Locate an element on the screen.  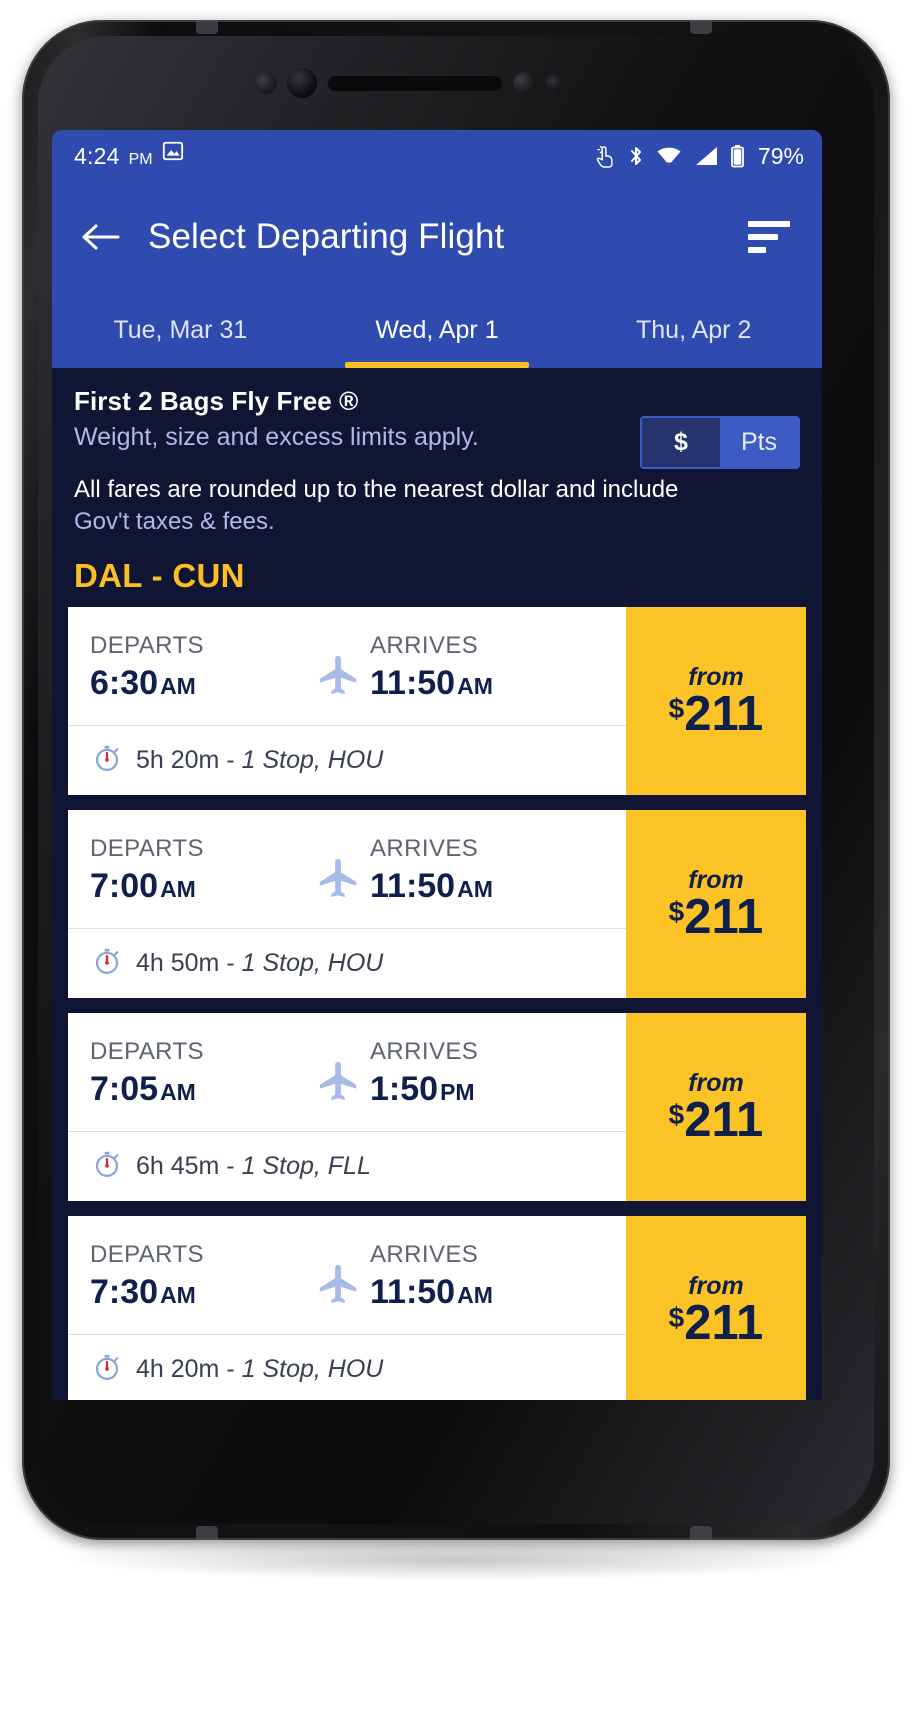
status-bar-left: 4:24 PM is located at coordinates (129, 155).